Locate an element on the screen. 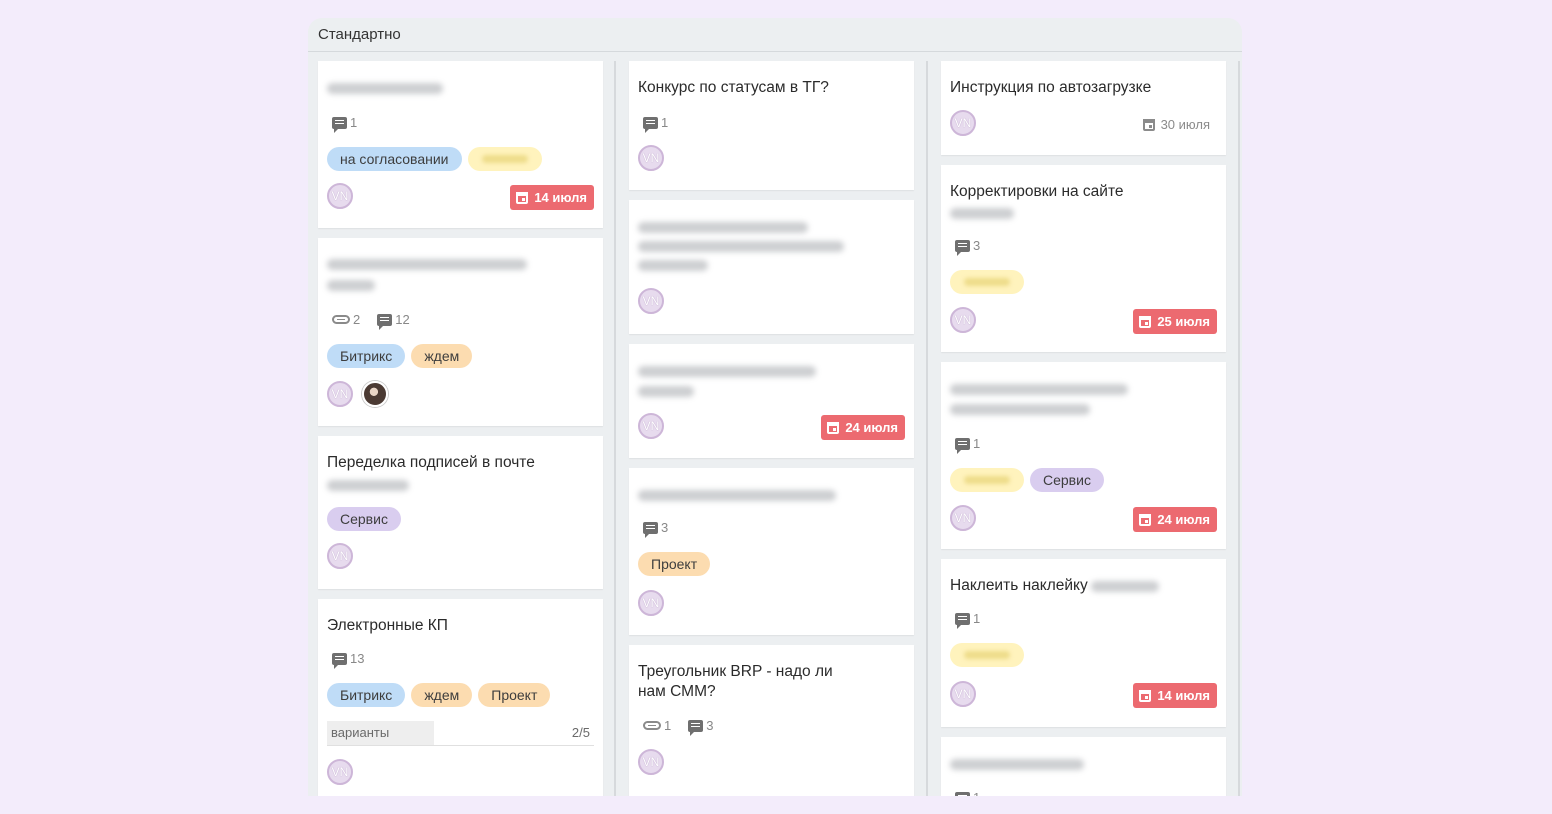 This screenshot has height=814, width=1552. due-date-label: 30 июля is located at coordinates (1177, 124).